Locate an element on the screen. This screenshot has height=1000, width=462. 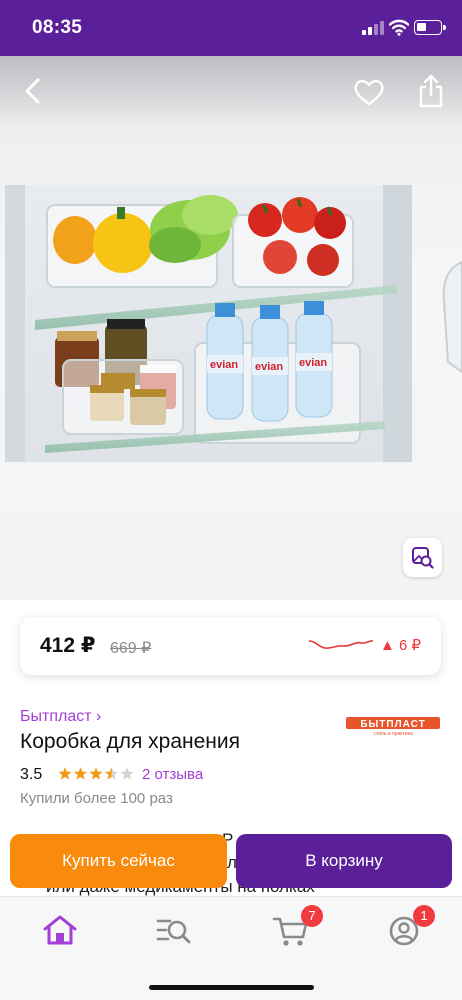
rating-stars-icon is located at coordinates (96, 773).